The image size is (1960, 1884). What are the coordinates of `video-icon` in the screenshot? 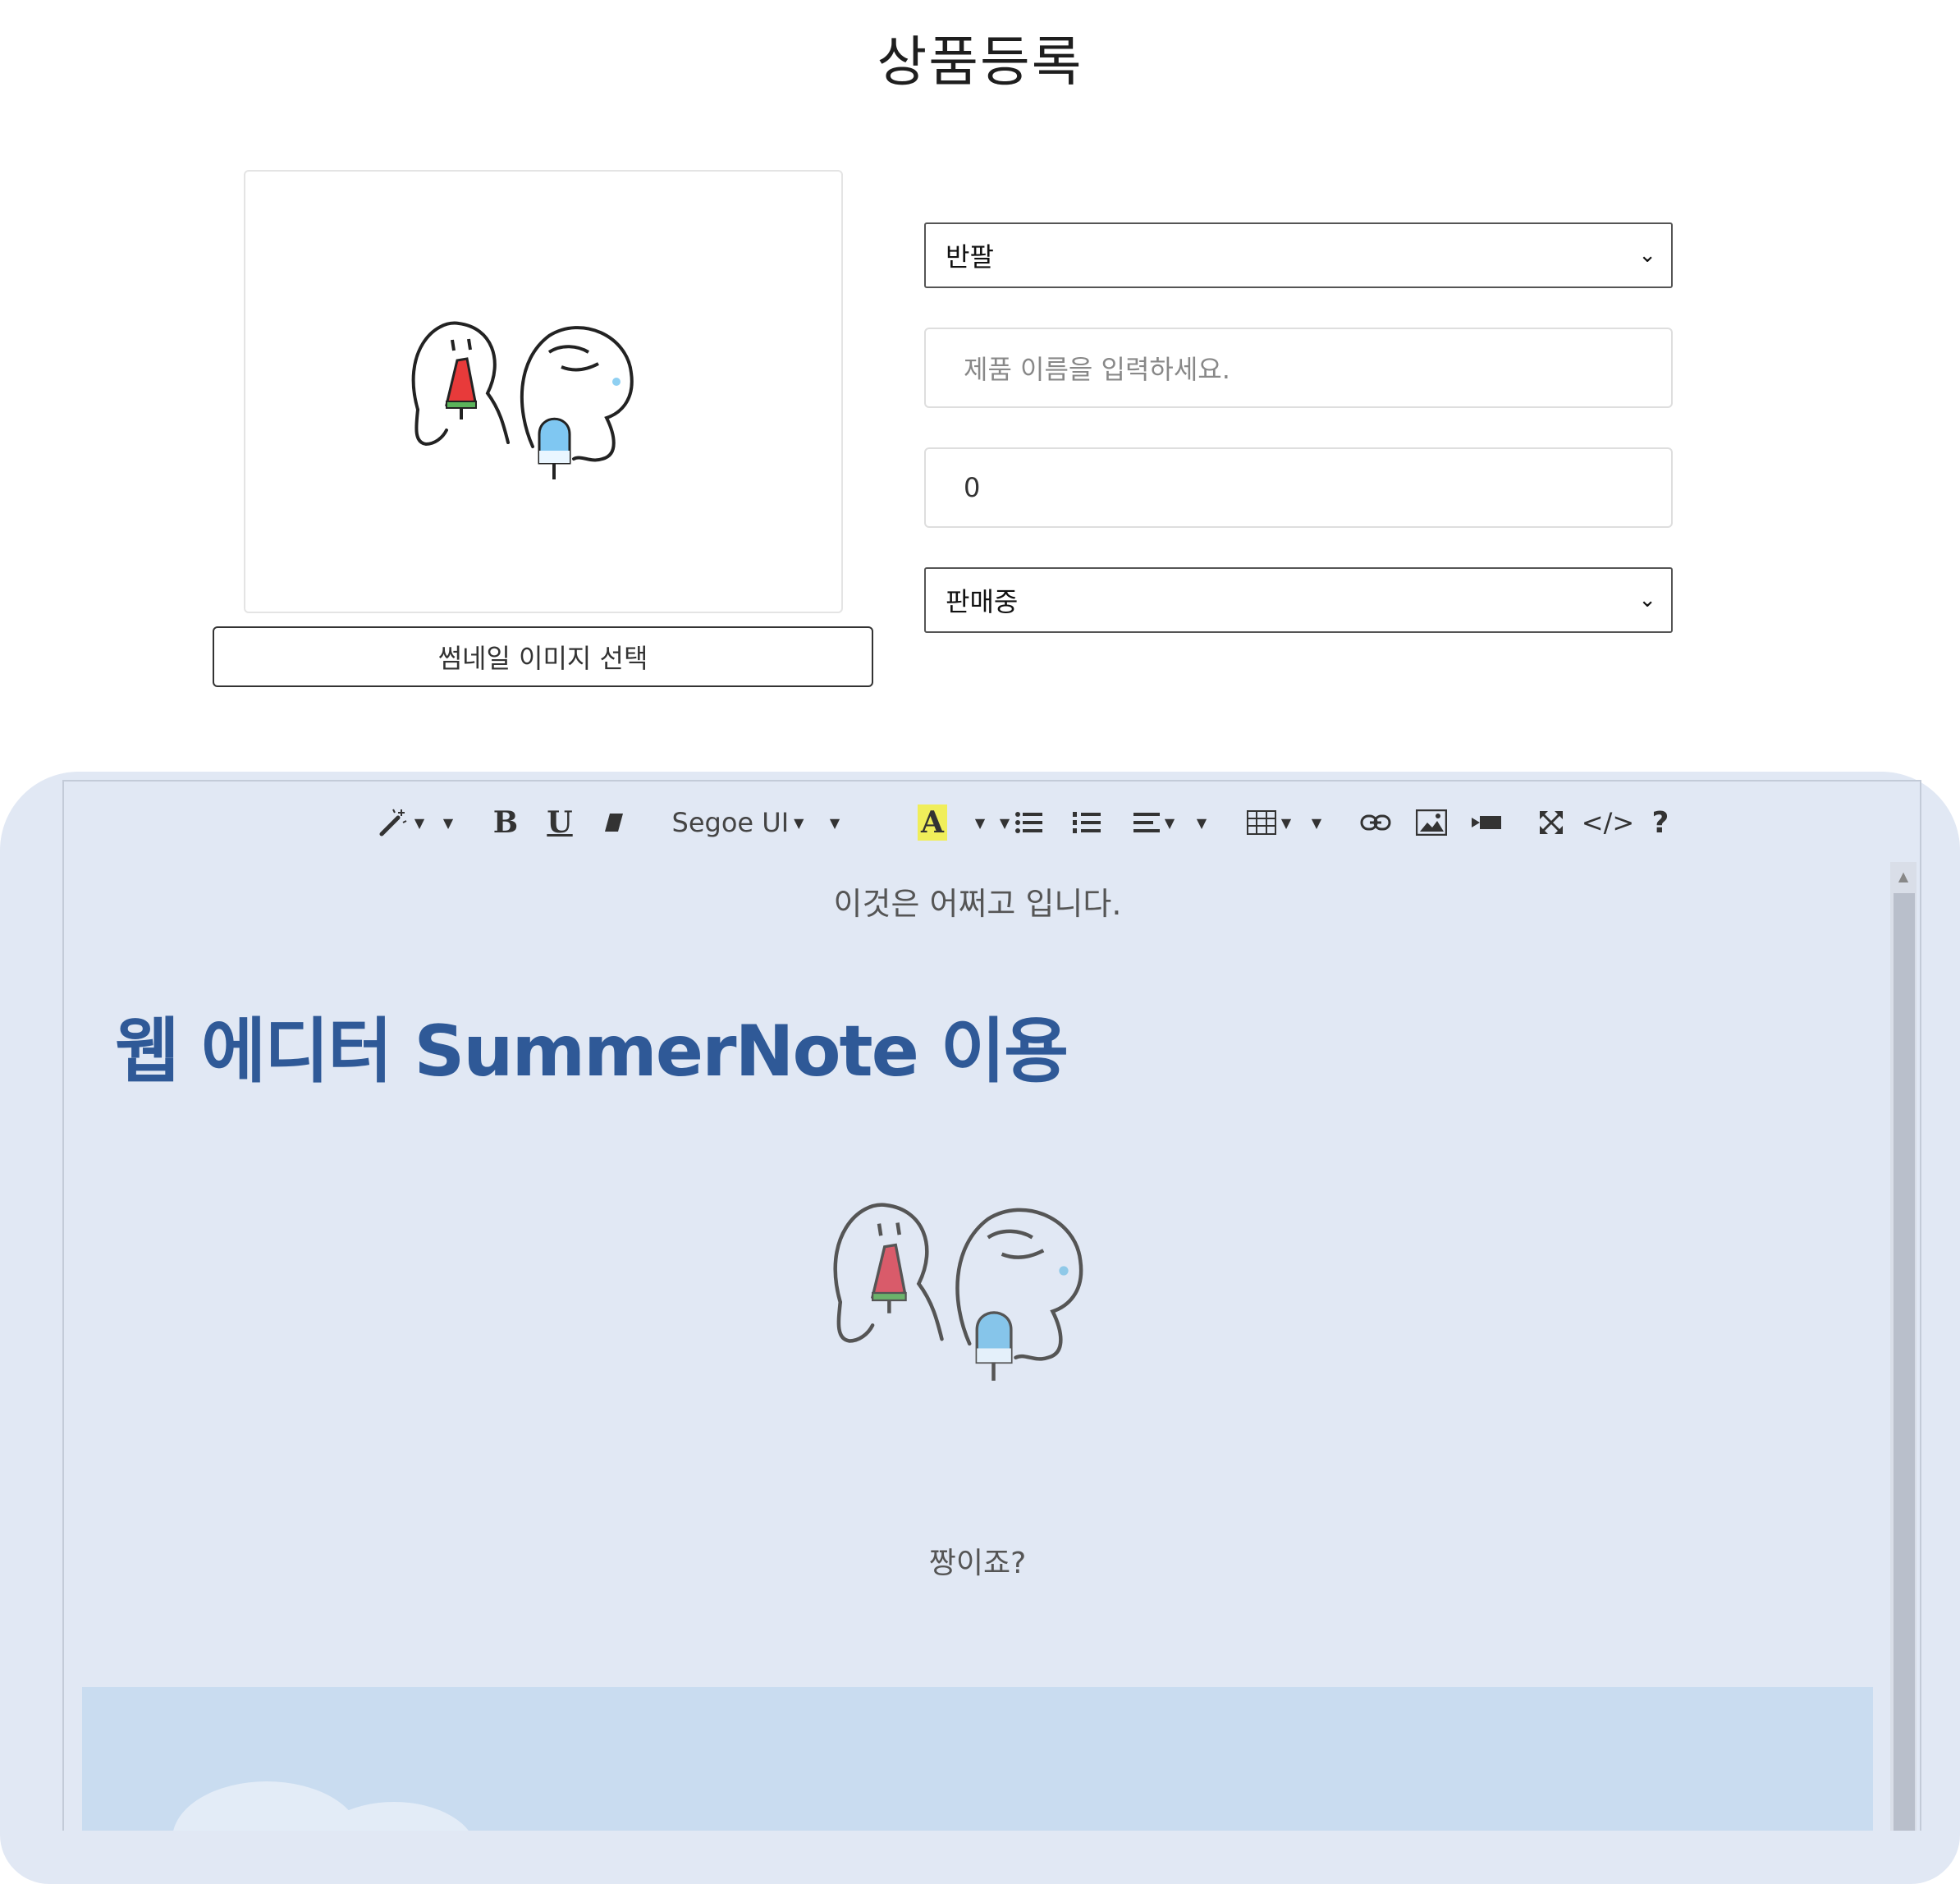 It's located at (1486, 822).